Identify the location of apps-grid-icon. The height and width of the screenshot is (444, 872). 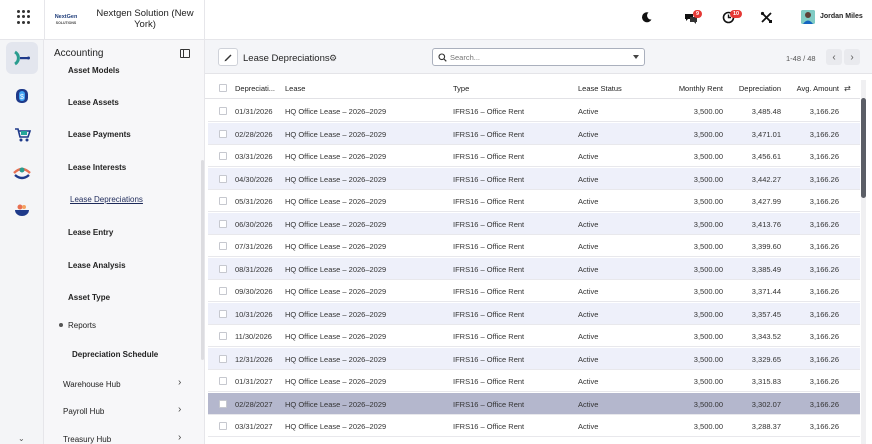
(24, 17).